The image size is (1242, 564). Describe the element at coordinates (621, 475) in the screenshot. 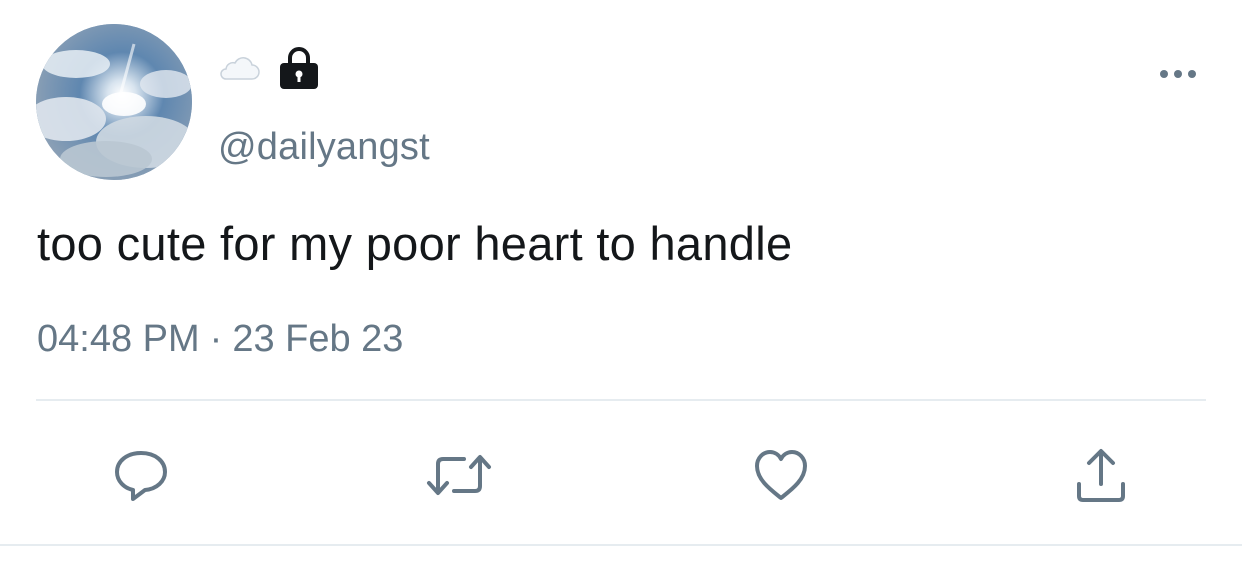

I see `tweet-actions-bar` at that location.